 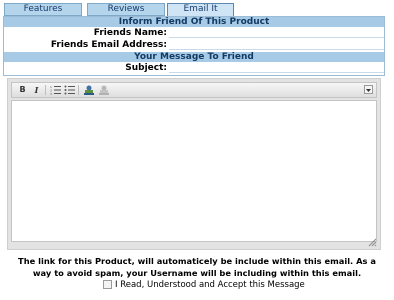 I want to click on tab-reviews: Reviews, so click(x=126, y=9).